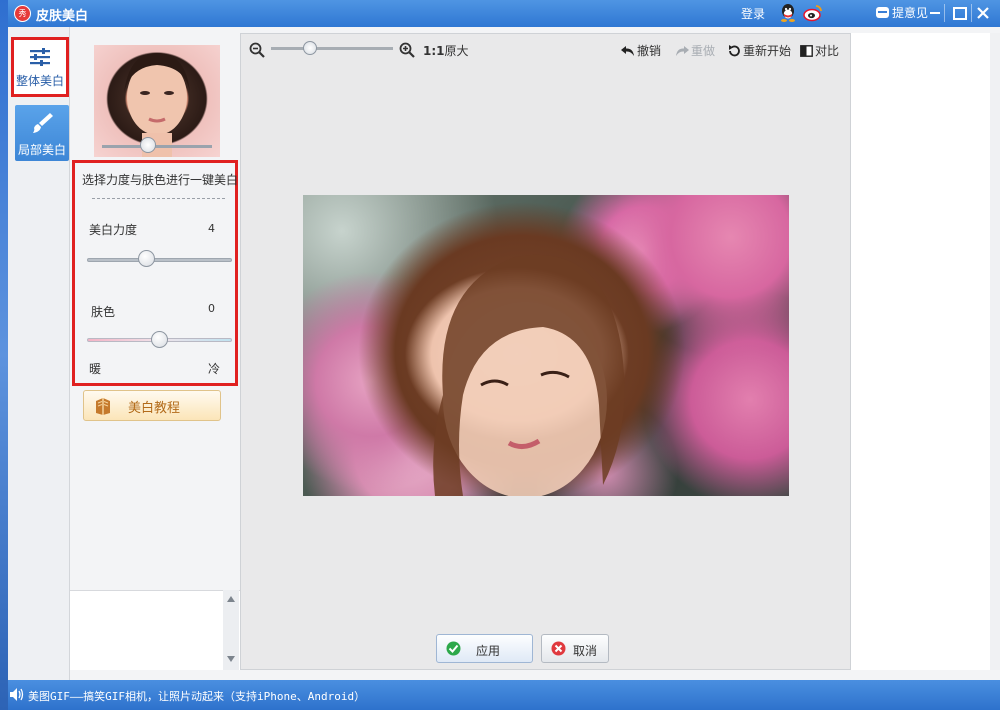 The width and height of the screenshot is (1000, 710). I want to click on right-scrollbar, so click(995, 351).